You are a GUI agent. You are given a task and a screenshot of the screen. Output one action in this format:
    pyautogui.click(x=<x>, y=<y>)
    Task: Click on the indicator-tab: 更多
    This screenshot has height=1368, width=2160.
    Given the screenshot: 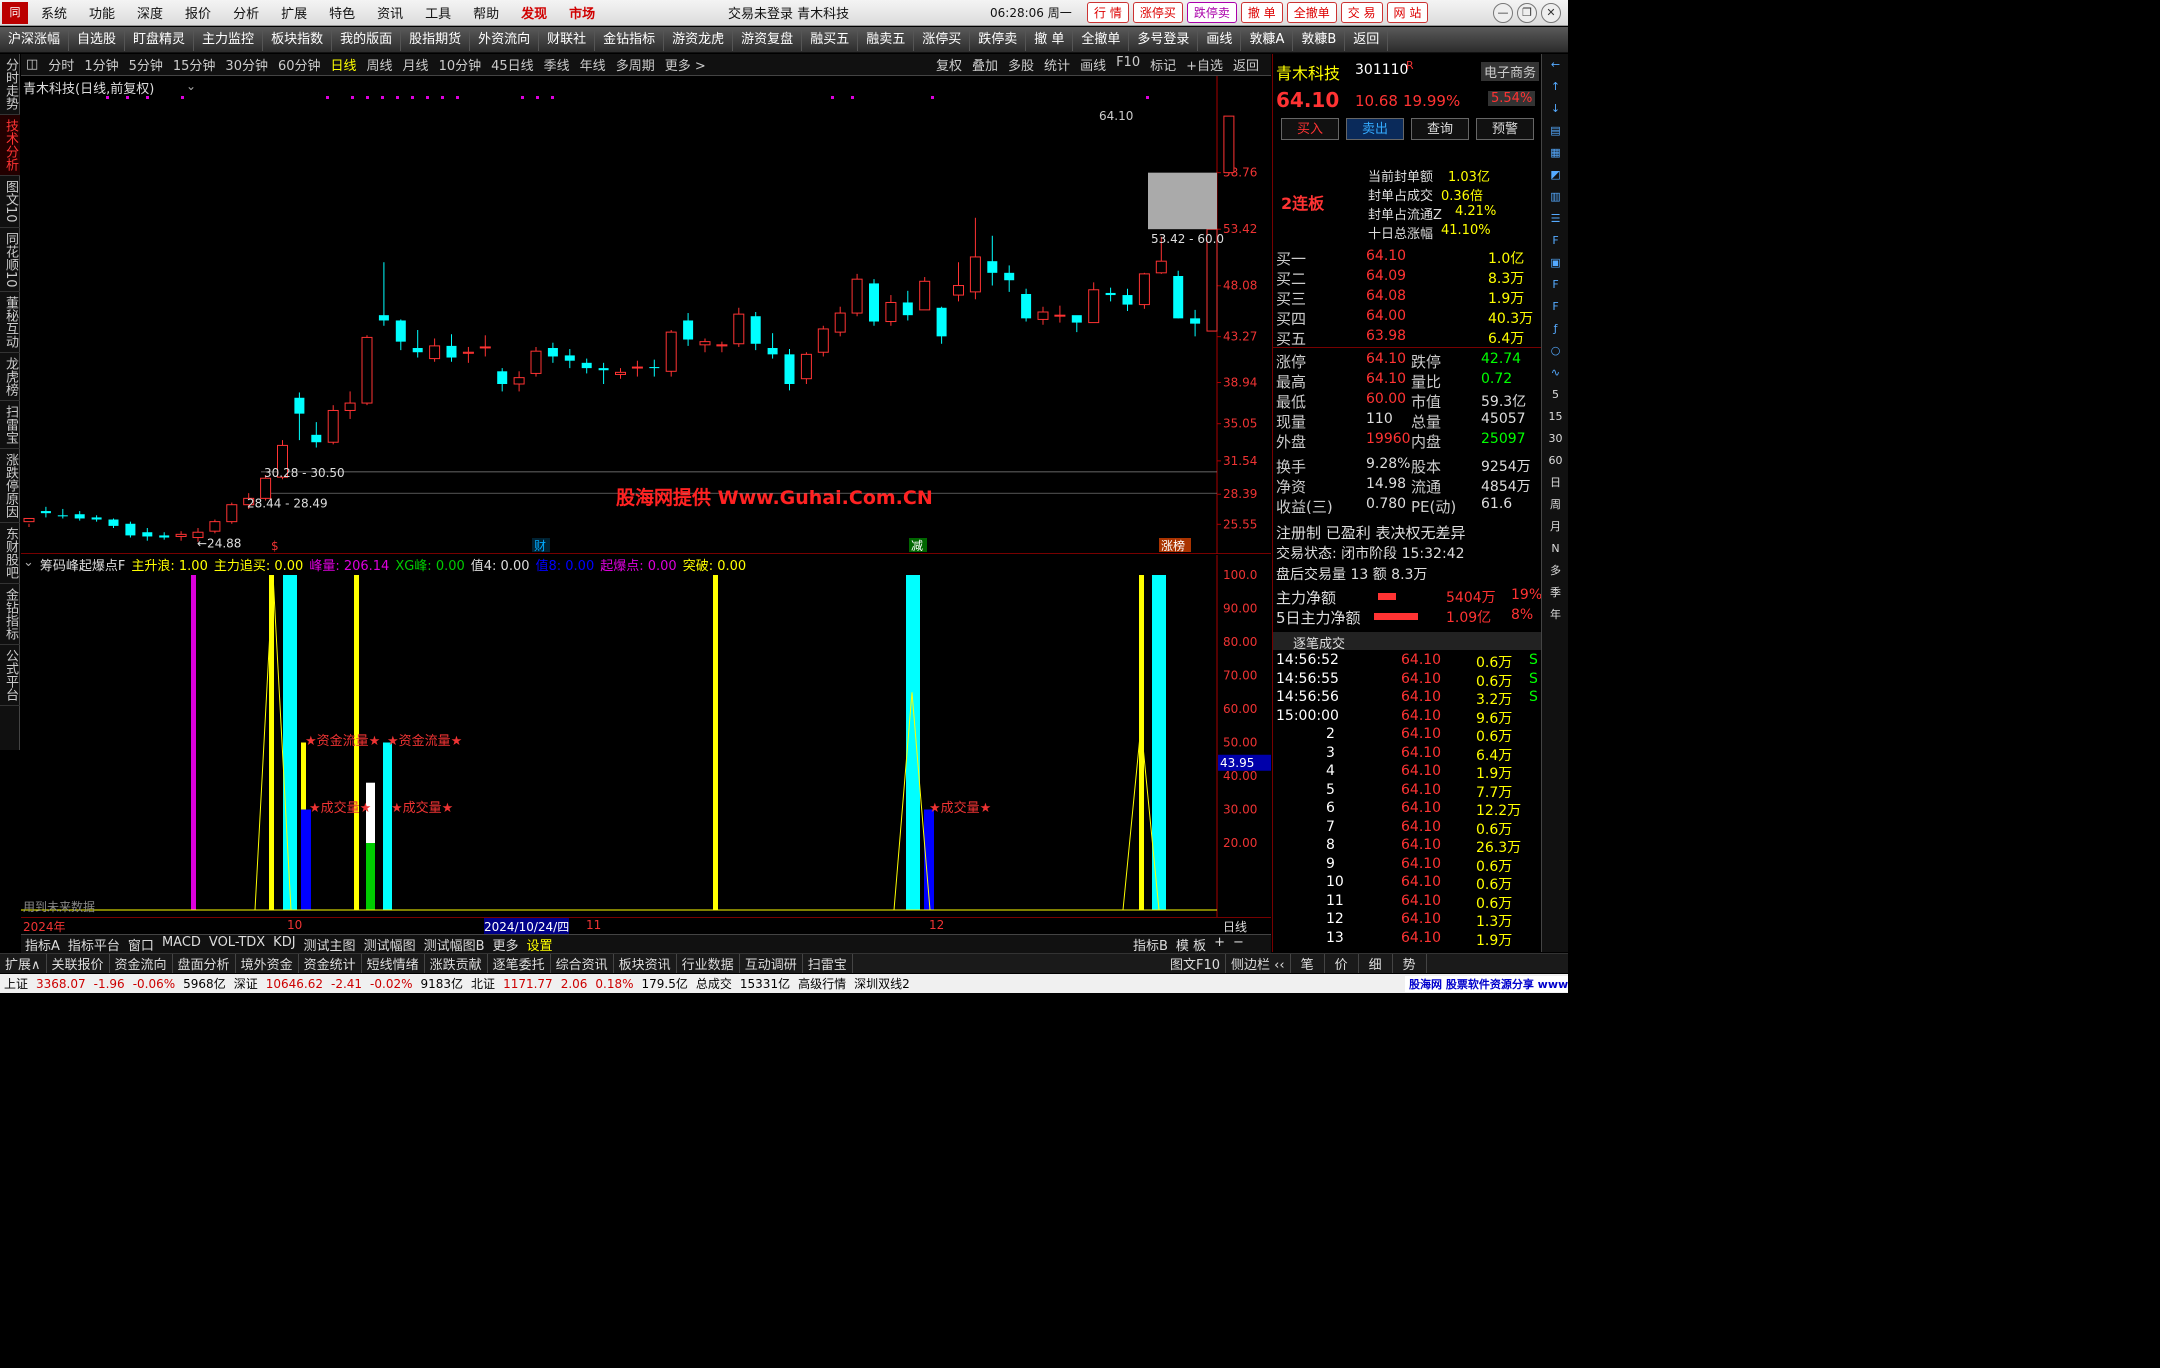 What is the action you would take?
    pyautogui.click(x=506, y=944)
    